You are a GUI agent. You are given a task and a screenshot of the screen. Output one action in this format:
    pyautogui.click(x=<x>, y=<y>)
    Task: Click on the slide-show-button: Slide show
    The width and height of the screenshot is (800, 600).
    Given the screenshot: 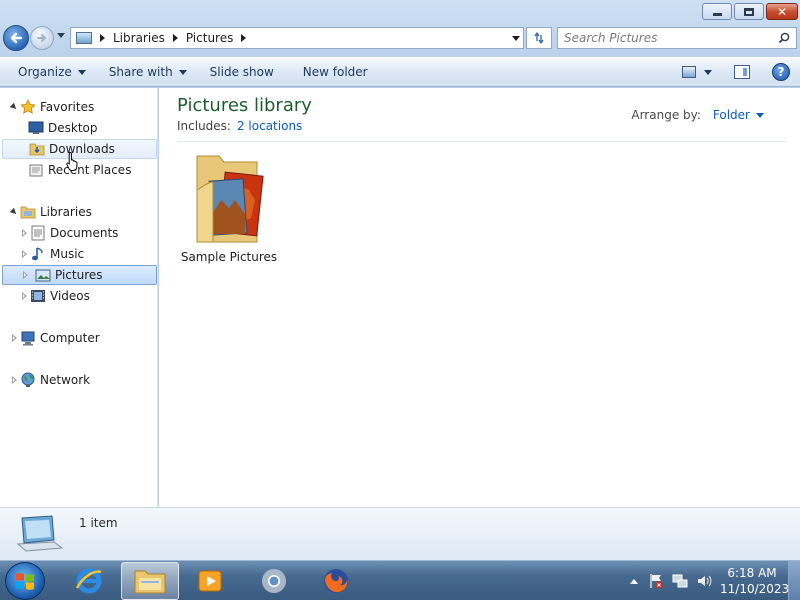 What is the action you would take?
    pyautogui.click(x=239, y=72)
    